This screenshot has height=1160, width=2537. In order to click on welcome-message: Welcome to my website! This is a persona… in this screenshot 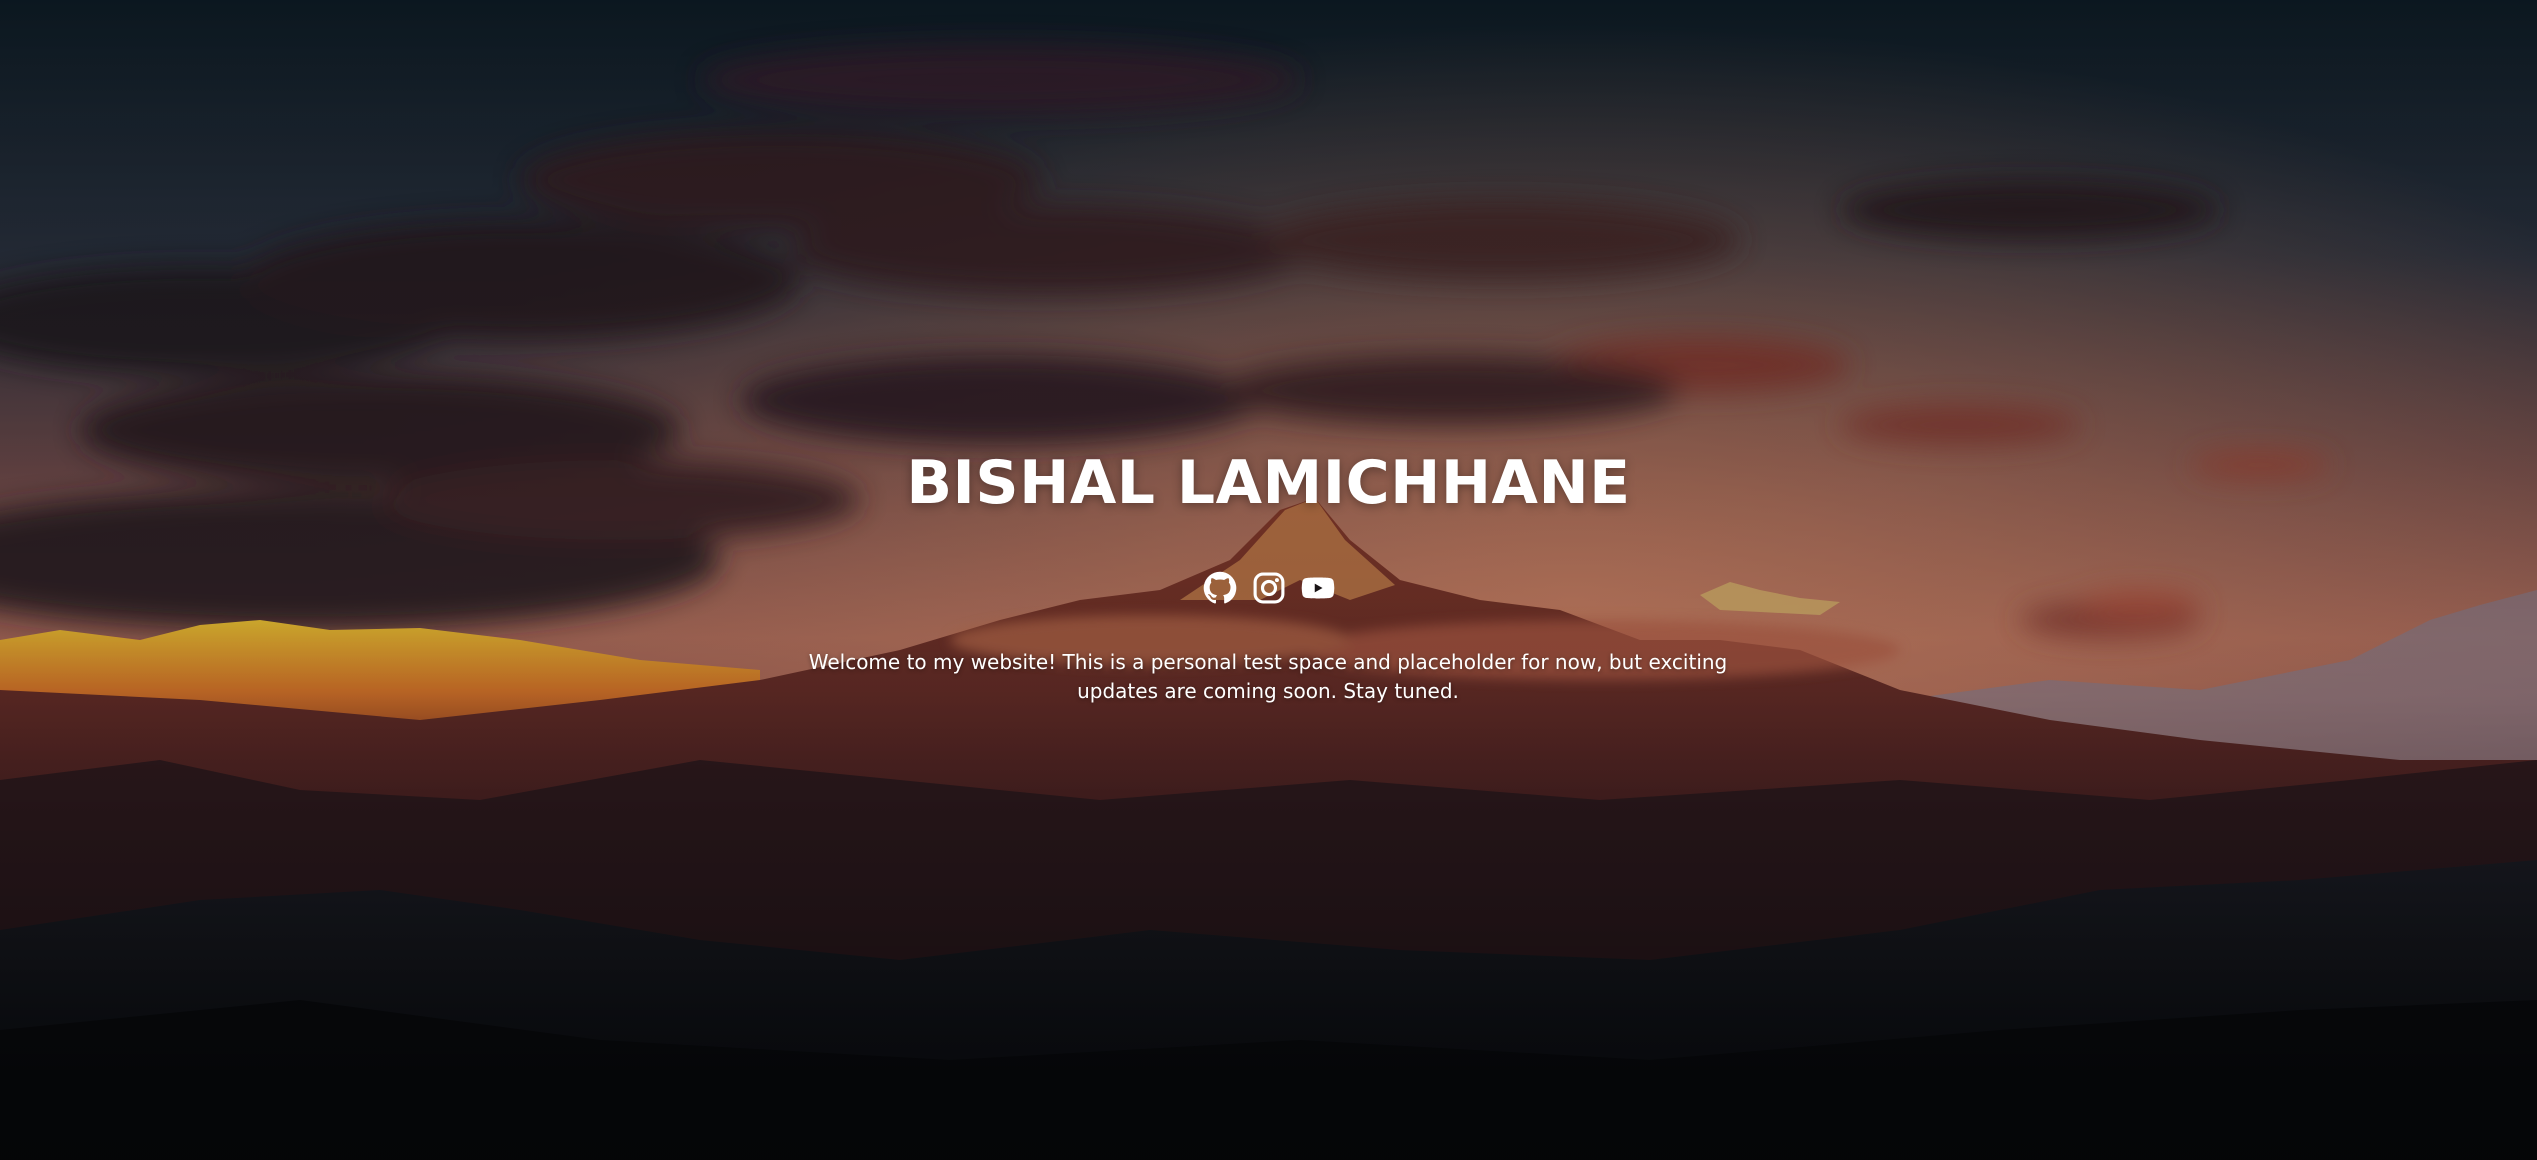, I will do `click(1268, 676)`.